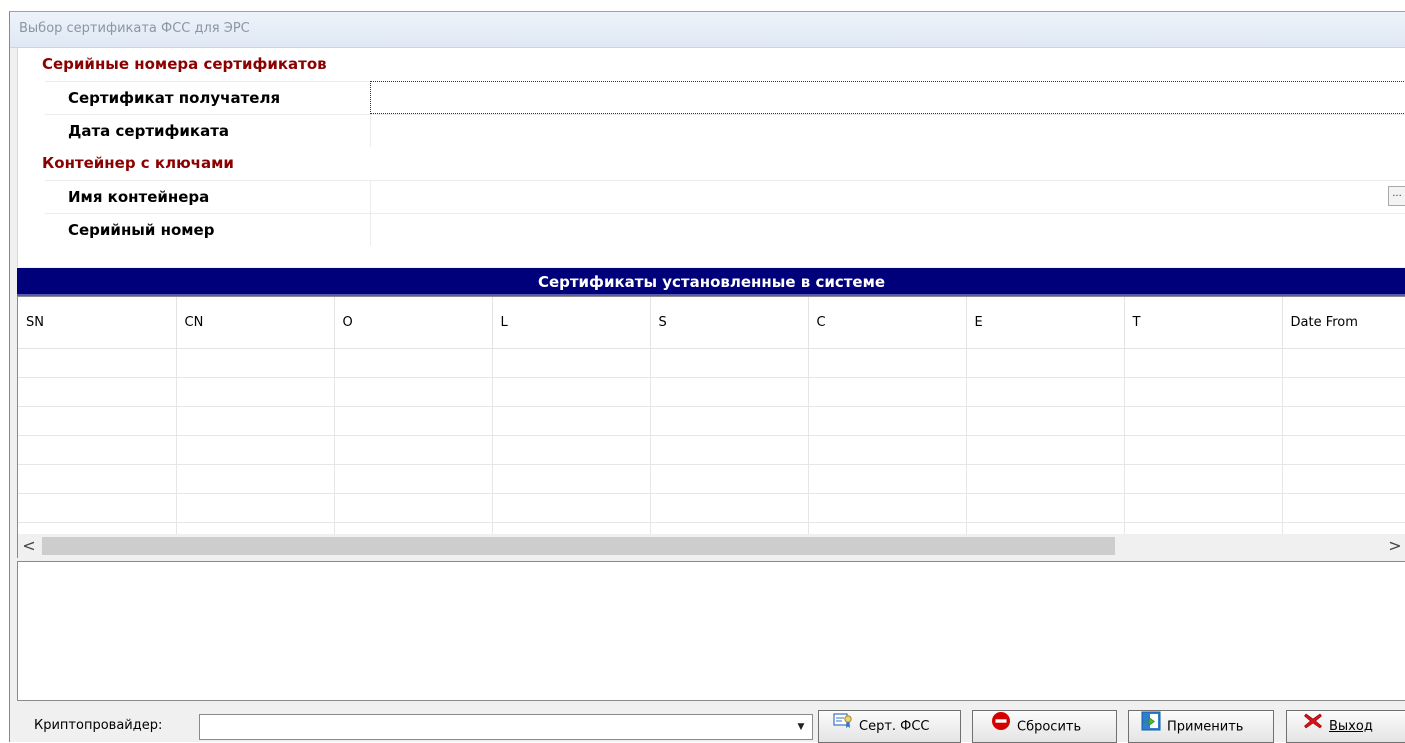 This screenshot has width=1405, height=743. I want to click on column-header-sn: SN, so click(97, 323).